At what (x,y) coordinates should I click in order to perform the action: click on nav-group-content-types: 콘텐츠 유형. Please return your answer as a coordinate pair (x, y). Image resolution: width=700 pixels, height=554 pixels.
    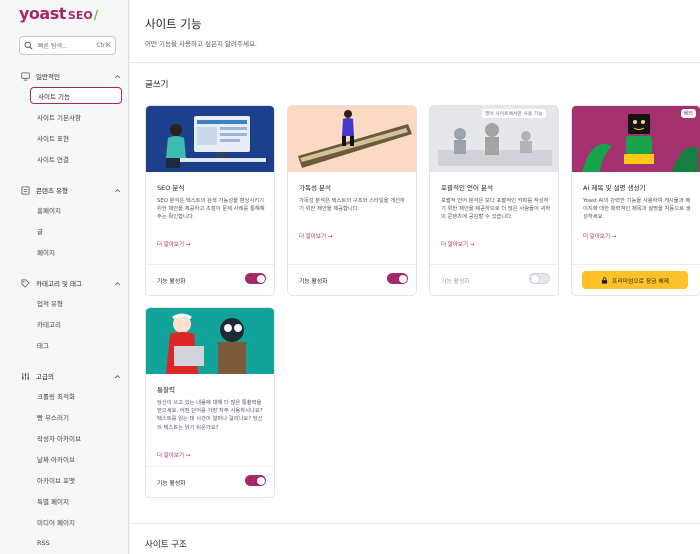
    Looking at the image, I should click on (71, 190).